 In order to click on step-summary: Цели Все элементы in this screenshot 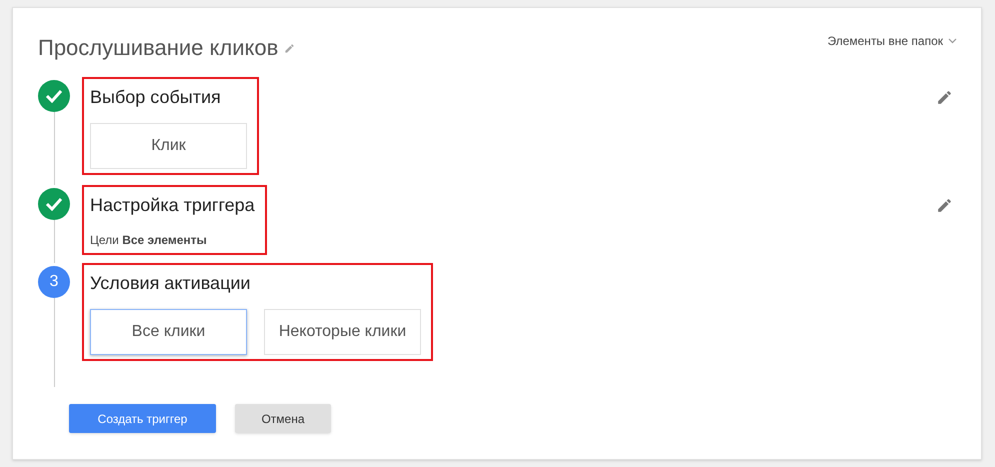, I will do `click(149, 240)`.